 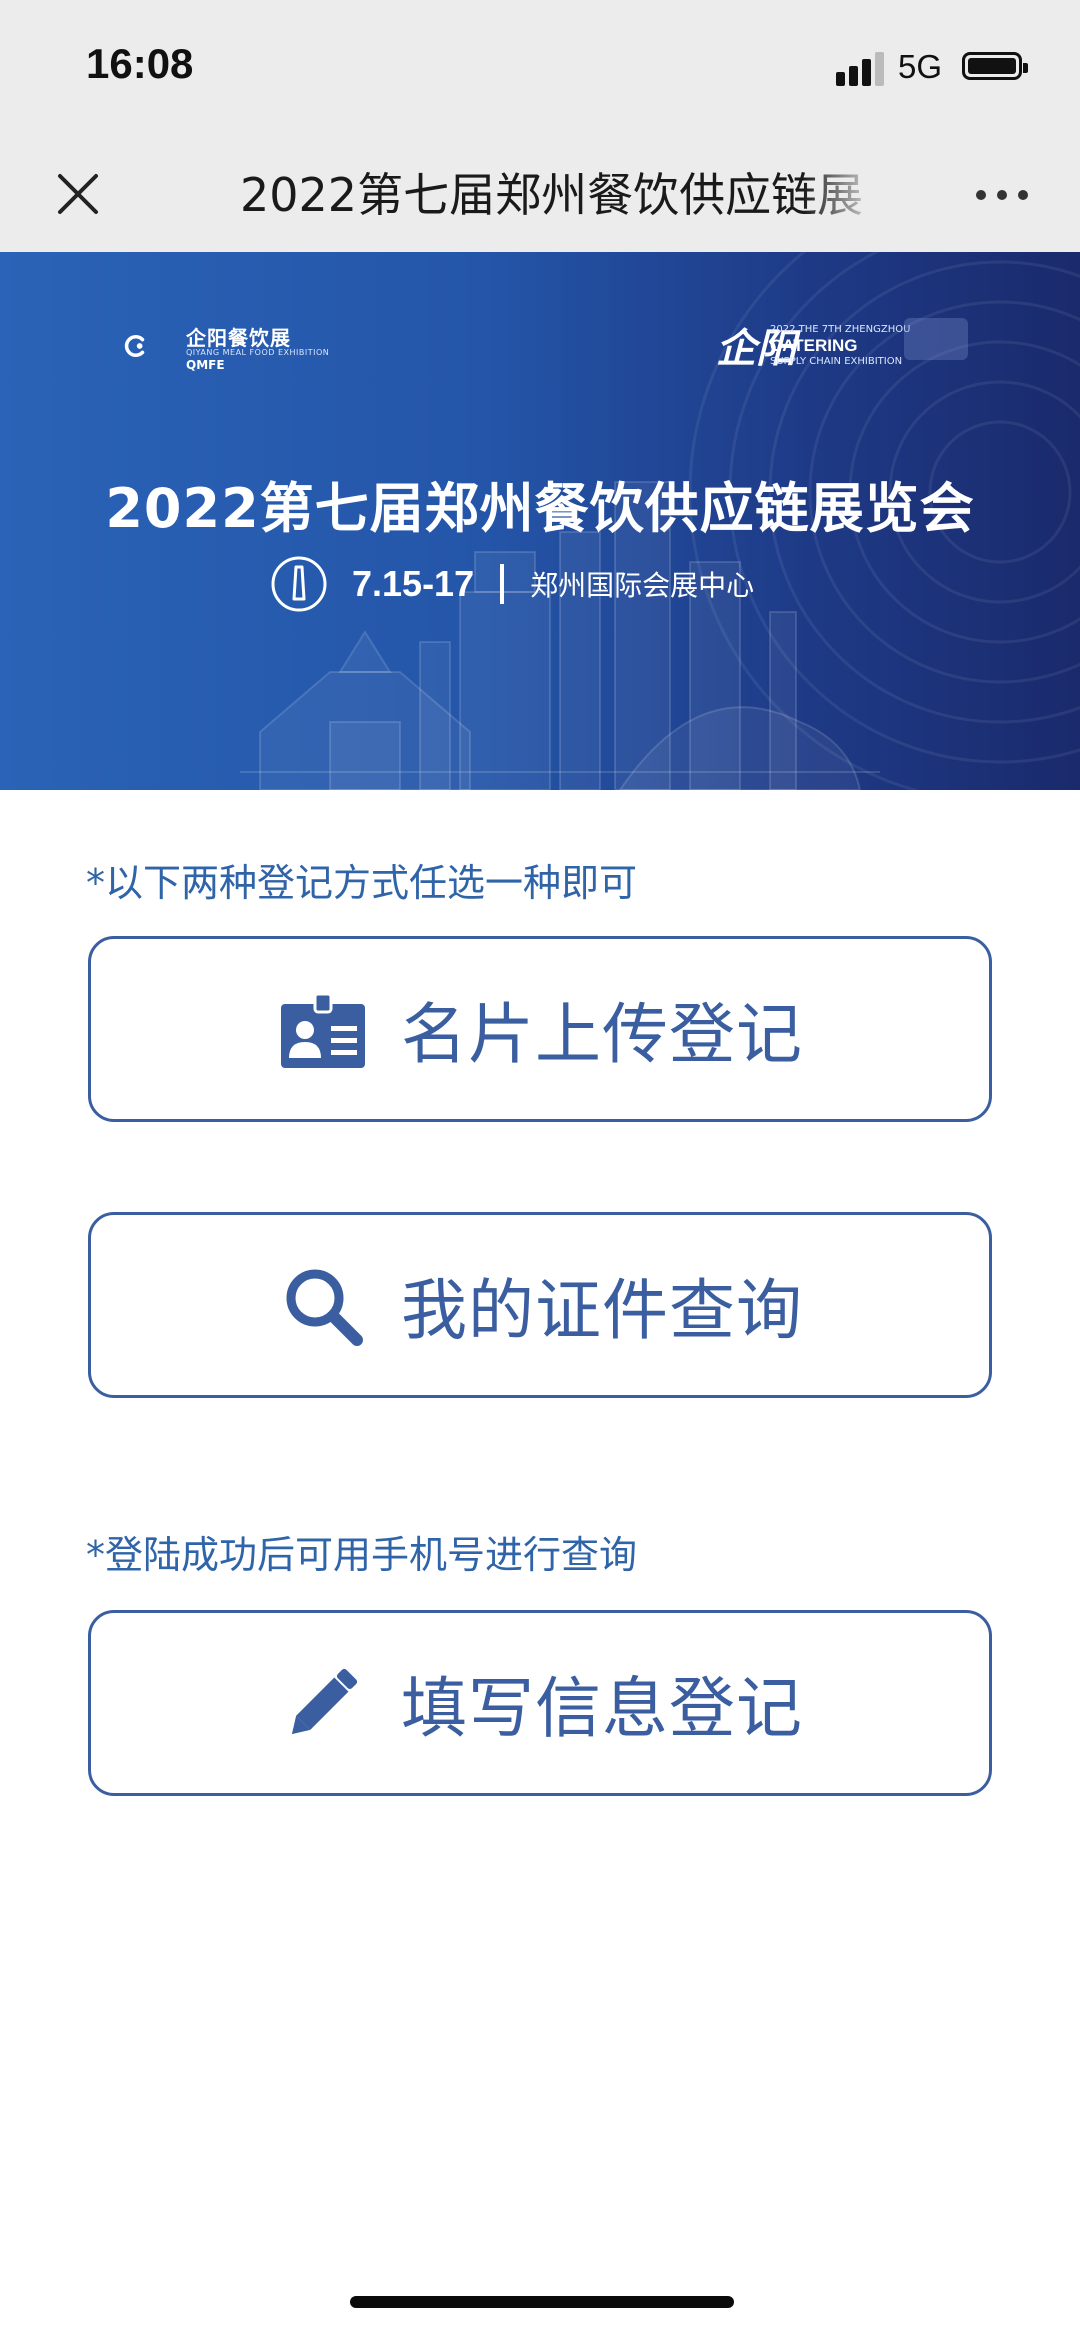 I want to click on fill-info-register-button: 填写信息登记, so click(x=540, y=1703).